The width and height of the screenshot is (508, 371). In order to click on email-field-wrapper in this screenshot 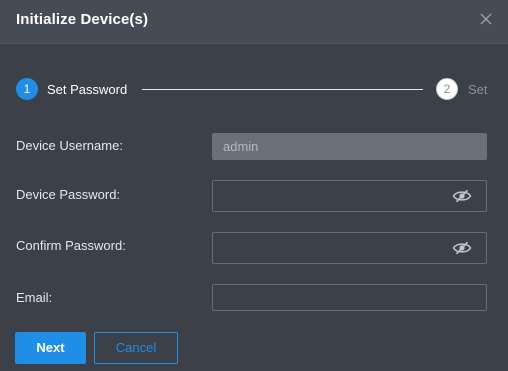, I will do `click(349, 297)`.